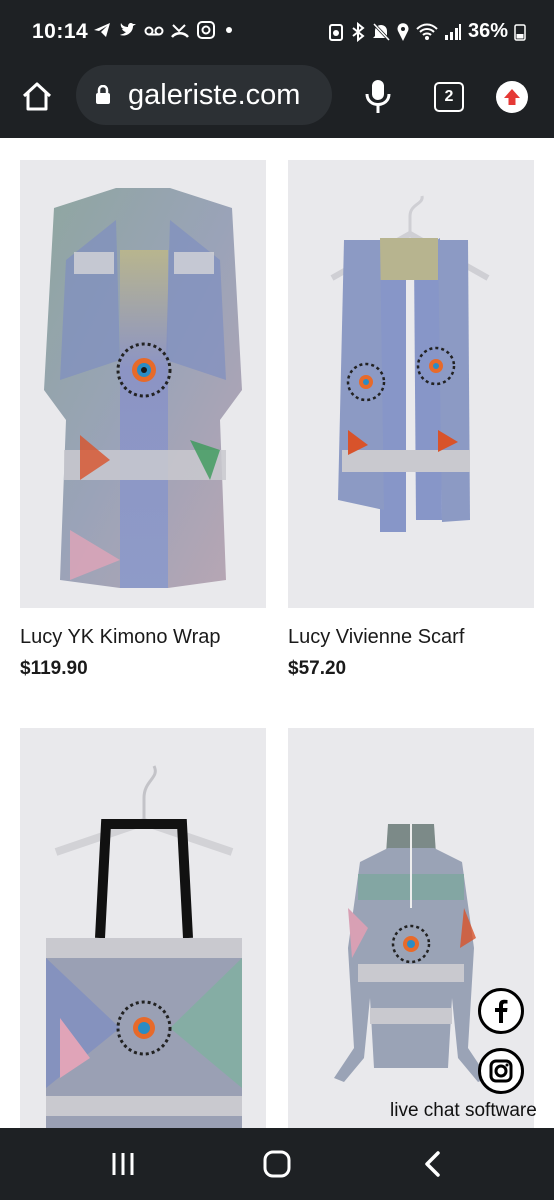 This screenshot has width=554, height=1200. Describe the element at coordinates (214, 95) in the screenshot. I see `url-text: galeriste.com` at that location.